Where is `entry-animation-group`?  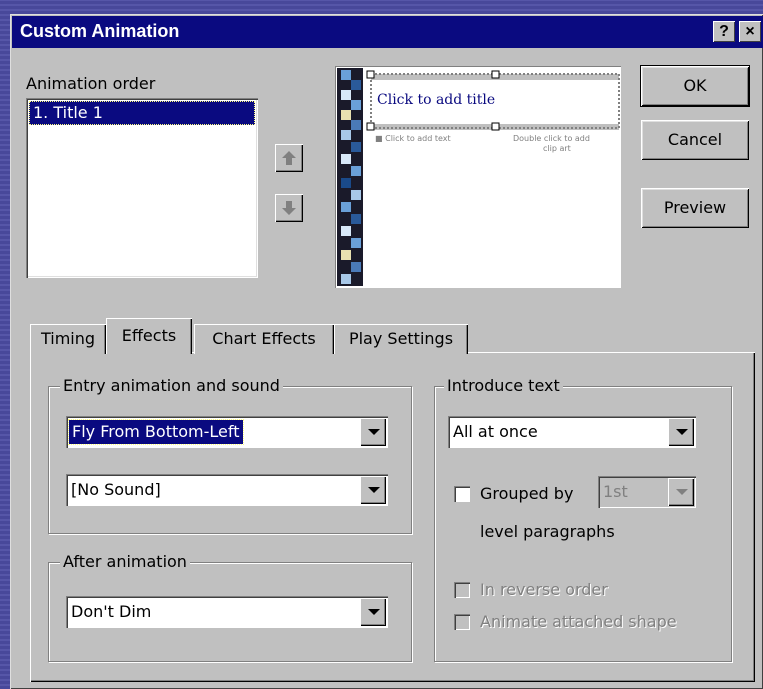 entry-animation-group is located at coordinates (230, 460).